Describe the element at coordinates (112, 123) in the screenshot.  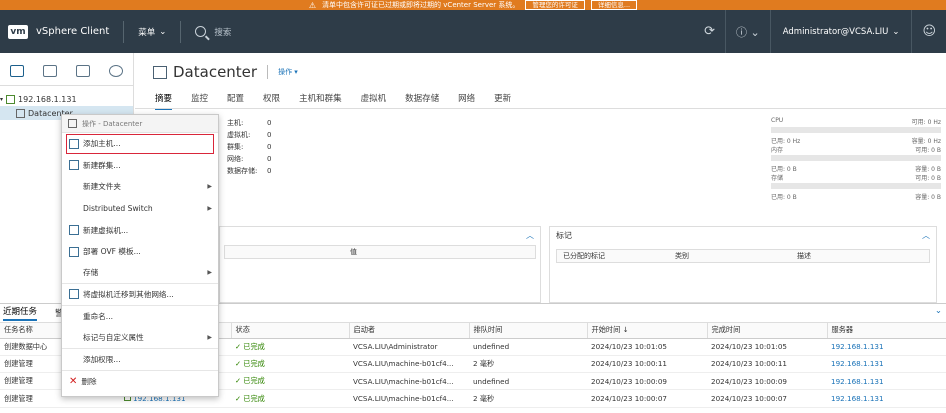
I see `context-menu-title: 操作 - Datacenter` at that location.